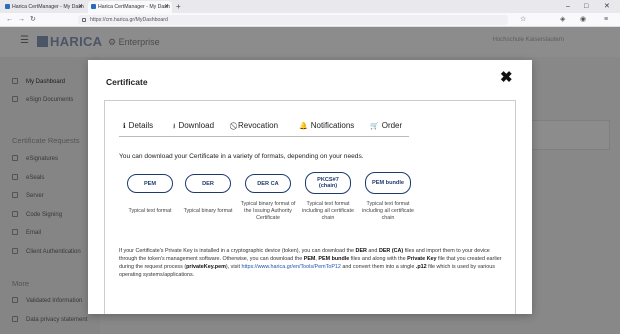 This screenshot has width=620, height=334. I want to click on text-bold: privateKey.pem, so click(206, 267).